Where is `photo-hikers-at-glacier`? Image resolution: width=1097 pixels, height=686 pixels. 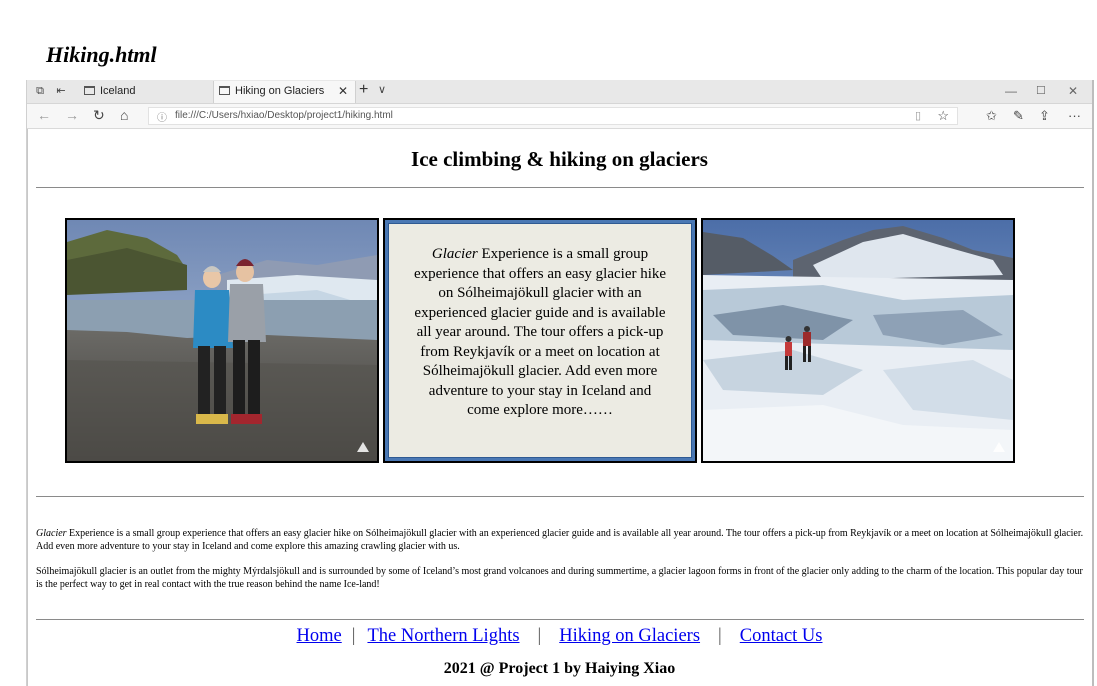
photo-hikers-at-glacier is located at coordinates (222, 340).